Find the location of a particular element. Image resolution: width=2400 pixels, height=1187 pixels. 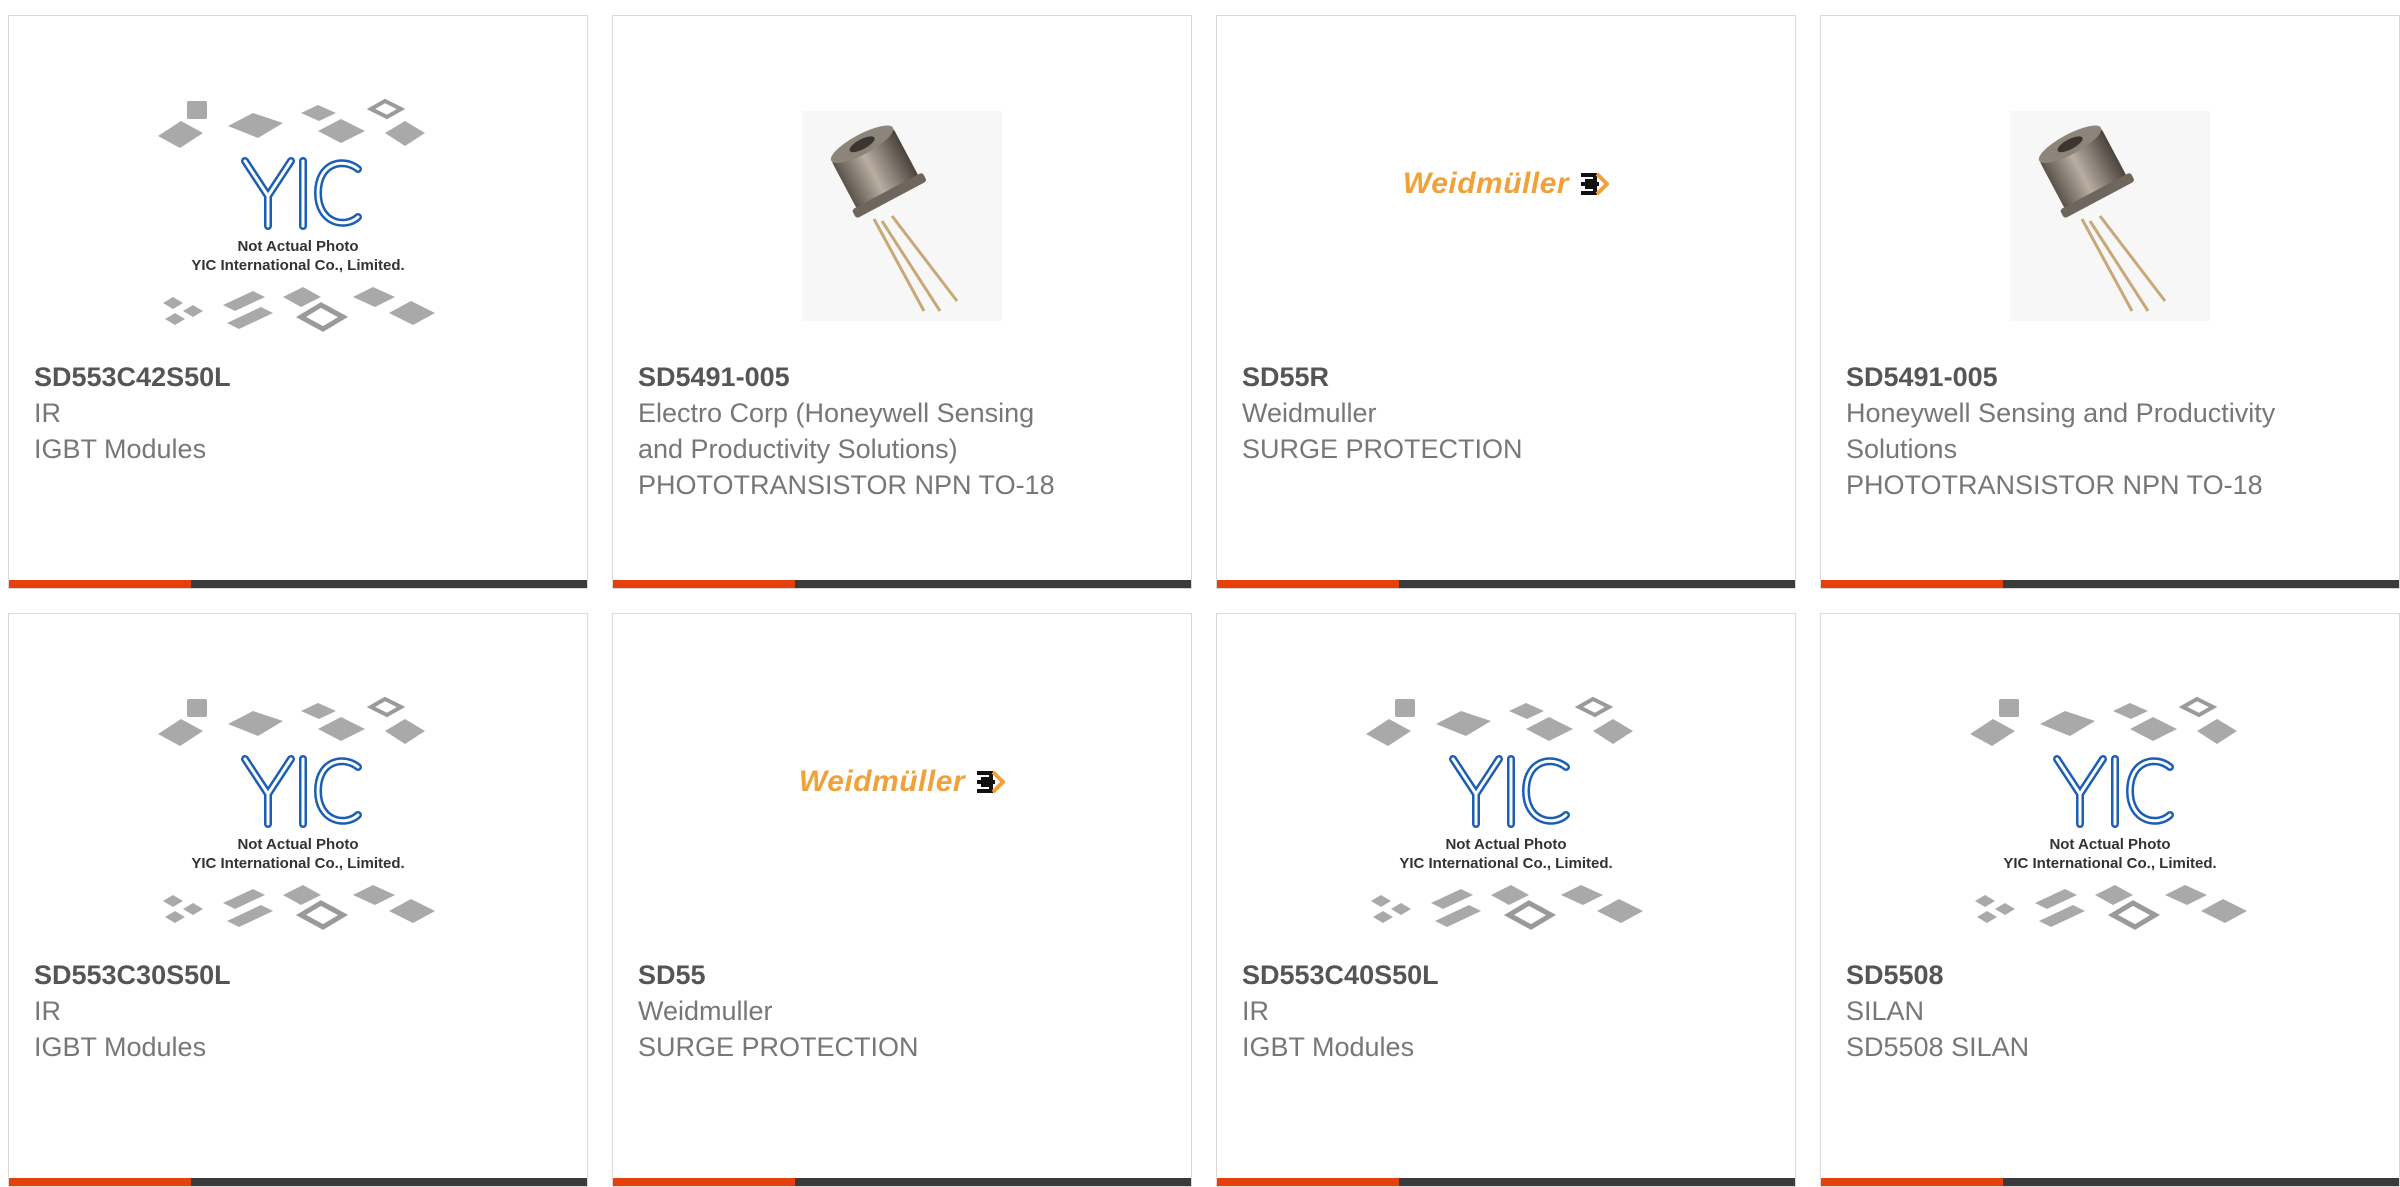

product-info: SD5508 SILAN SD5508 SILAN is located at coordinates (2066, 1011).